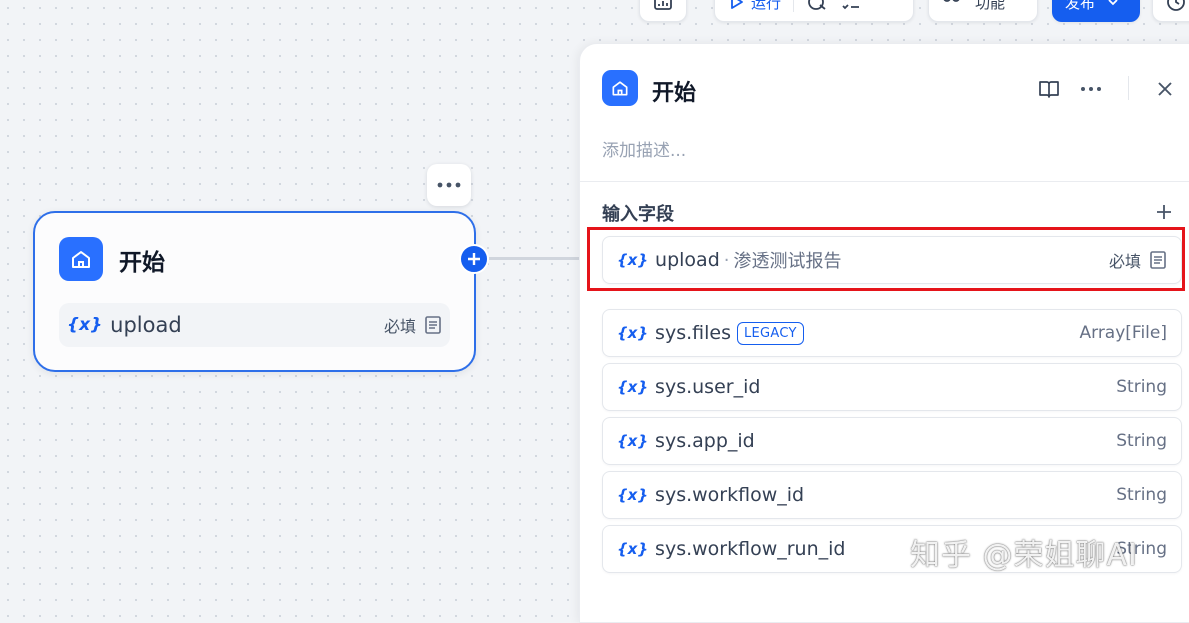  Describe the element at coordinates (433, 325) in the screenshot. I see `document-icon` at that location.